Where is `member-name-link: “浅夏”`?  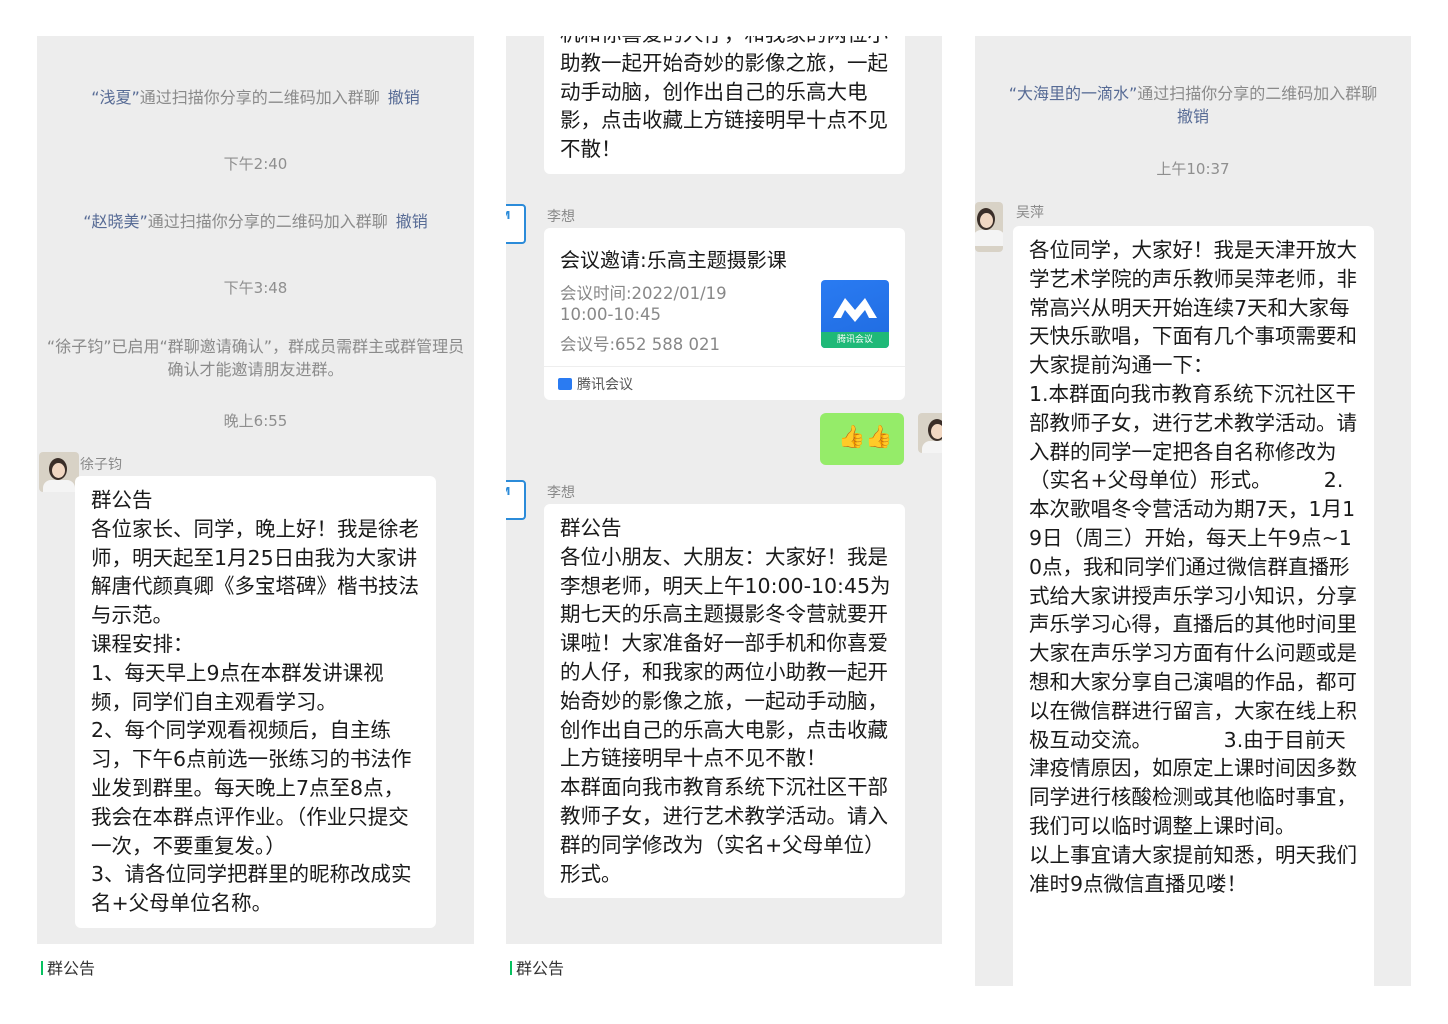
member-name-link: “浅夏” is located at coordinates (115, 97).